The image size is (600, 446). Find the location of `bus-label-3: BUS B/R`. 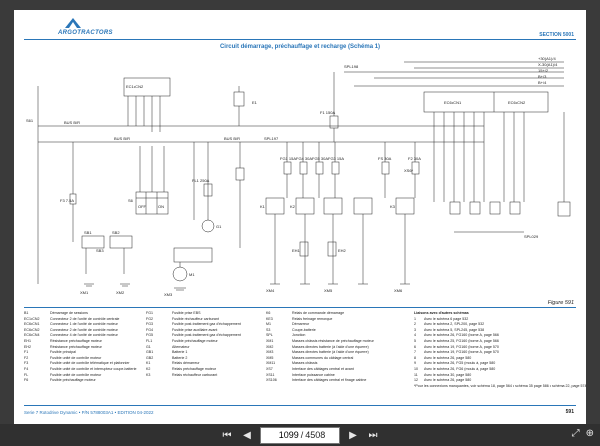

bus-label-3: BUS B/R is located at coordinates (122, 138).